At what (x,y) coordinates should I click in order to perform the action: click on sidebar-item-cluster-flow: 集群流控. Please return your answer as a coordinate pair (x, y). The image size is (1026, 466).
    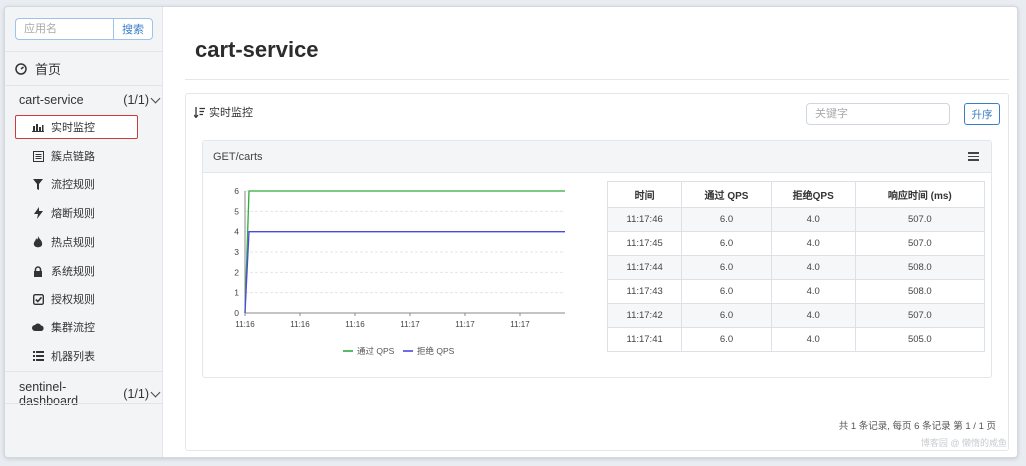
    Looking at the image, I should click on (63, 327).